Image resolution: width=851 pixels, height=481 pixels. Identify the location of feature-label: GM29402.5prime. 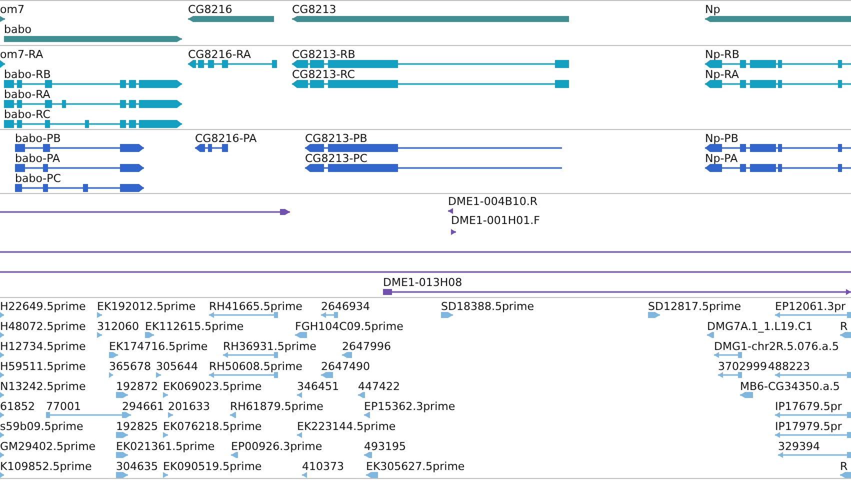
(48, 446).